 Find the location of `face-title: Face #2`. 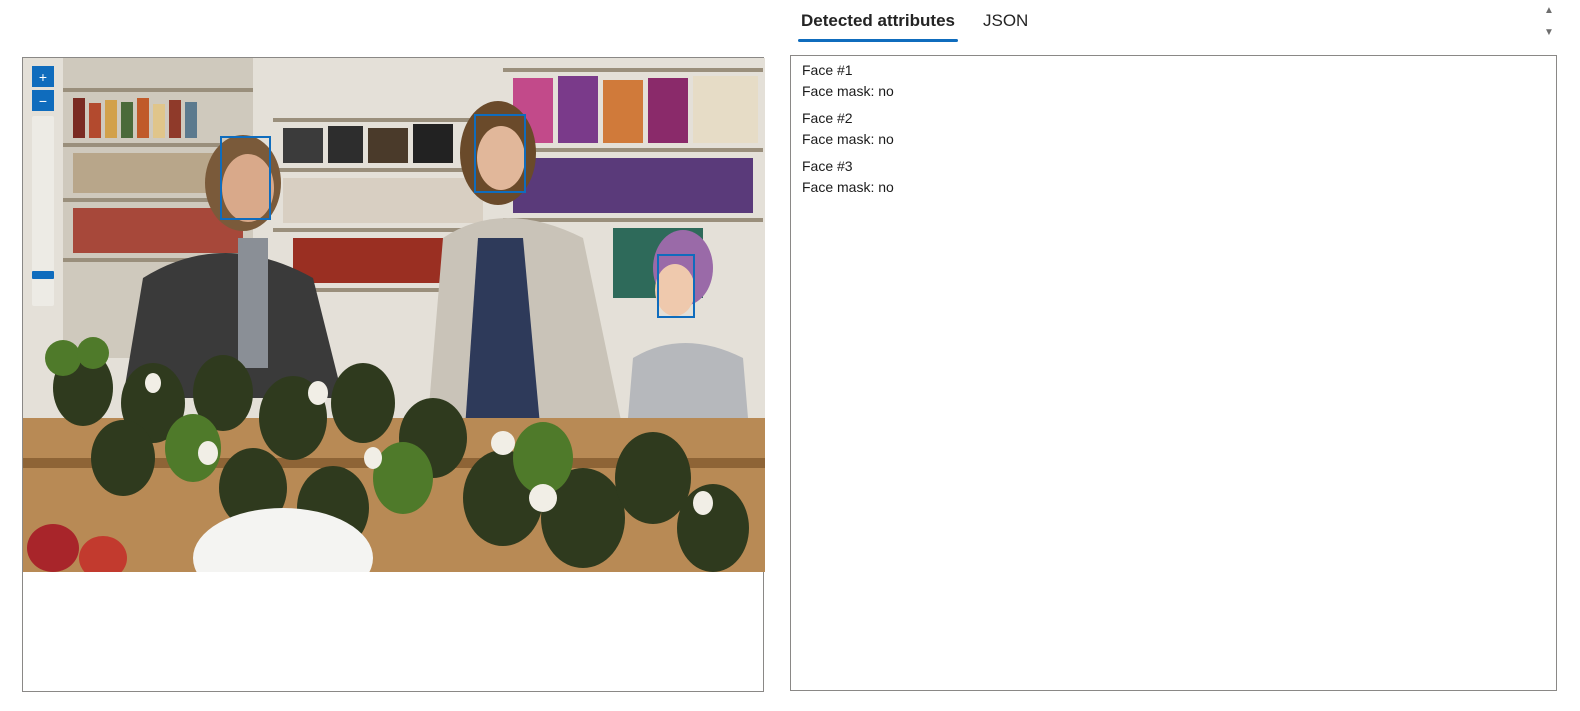

face-title: Face #2 is located at coordinates (827, 118).